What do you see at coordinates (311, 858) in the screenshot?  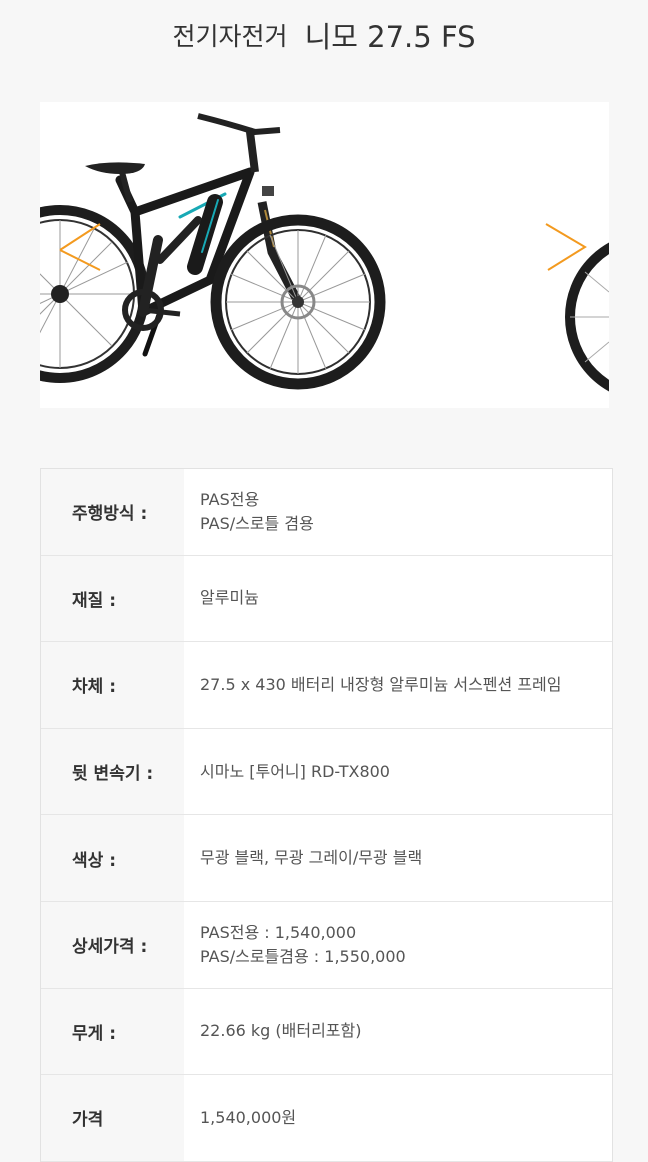 I see `spec-value-line: 무광 블랙, 무광 그레이/무광 블랙` at bounding box center [311, 858].